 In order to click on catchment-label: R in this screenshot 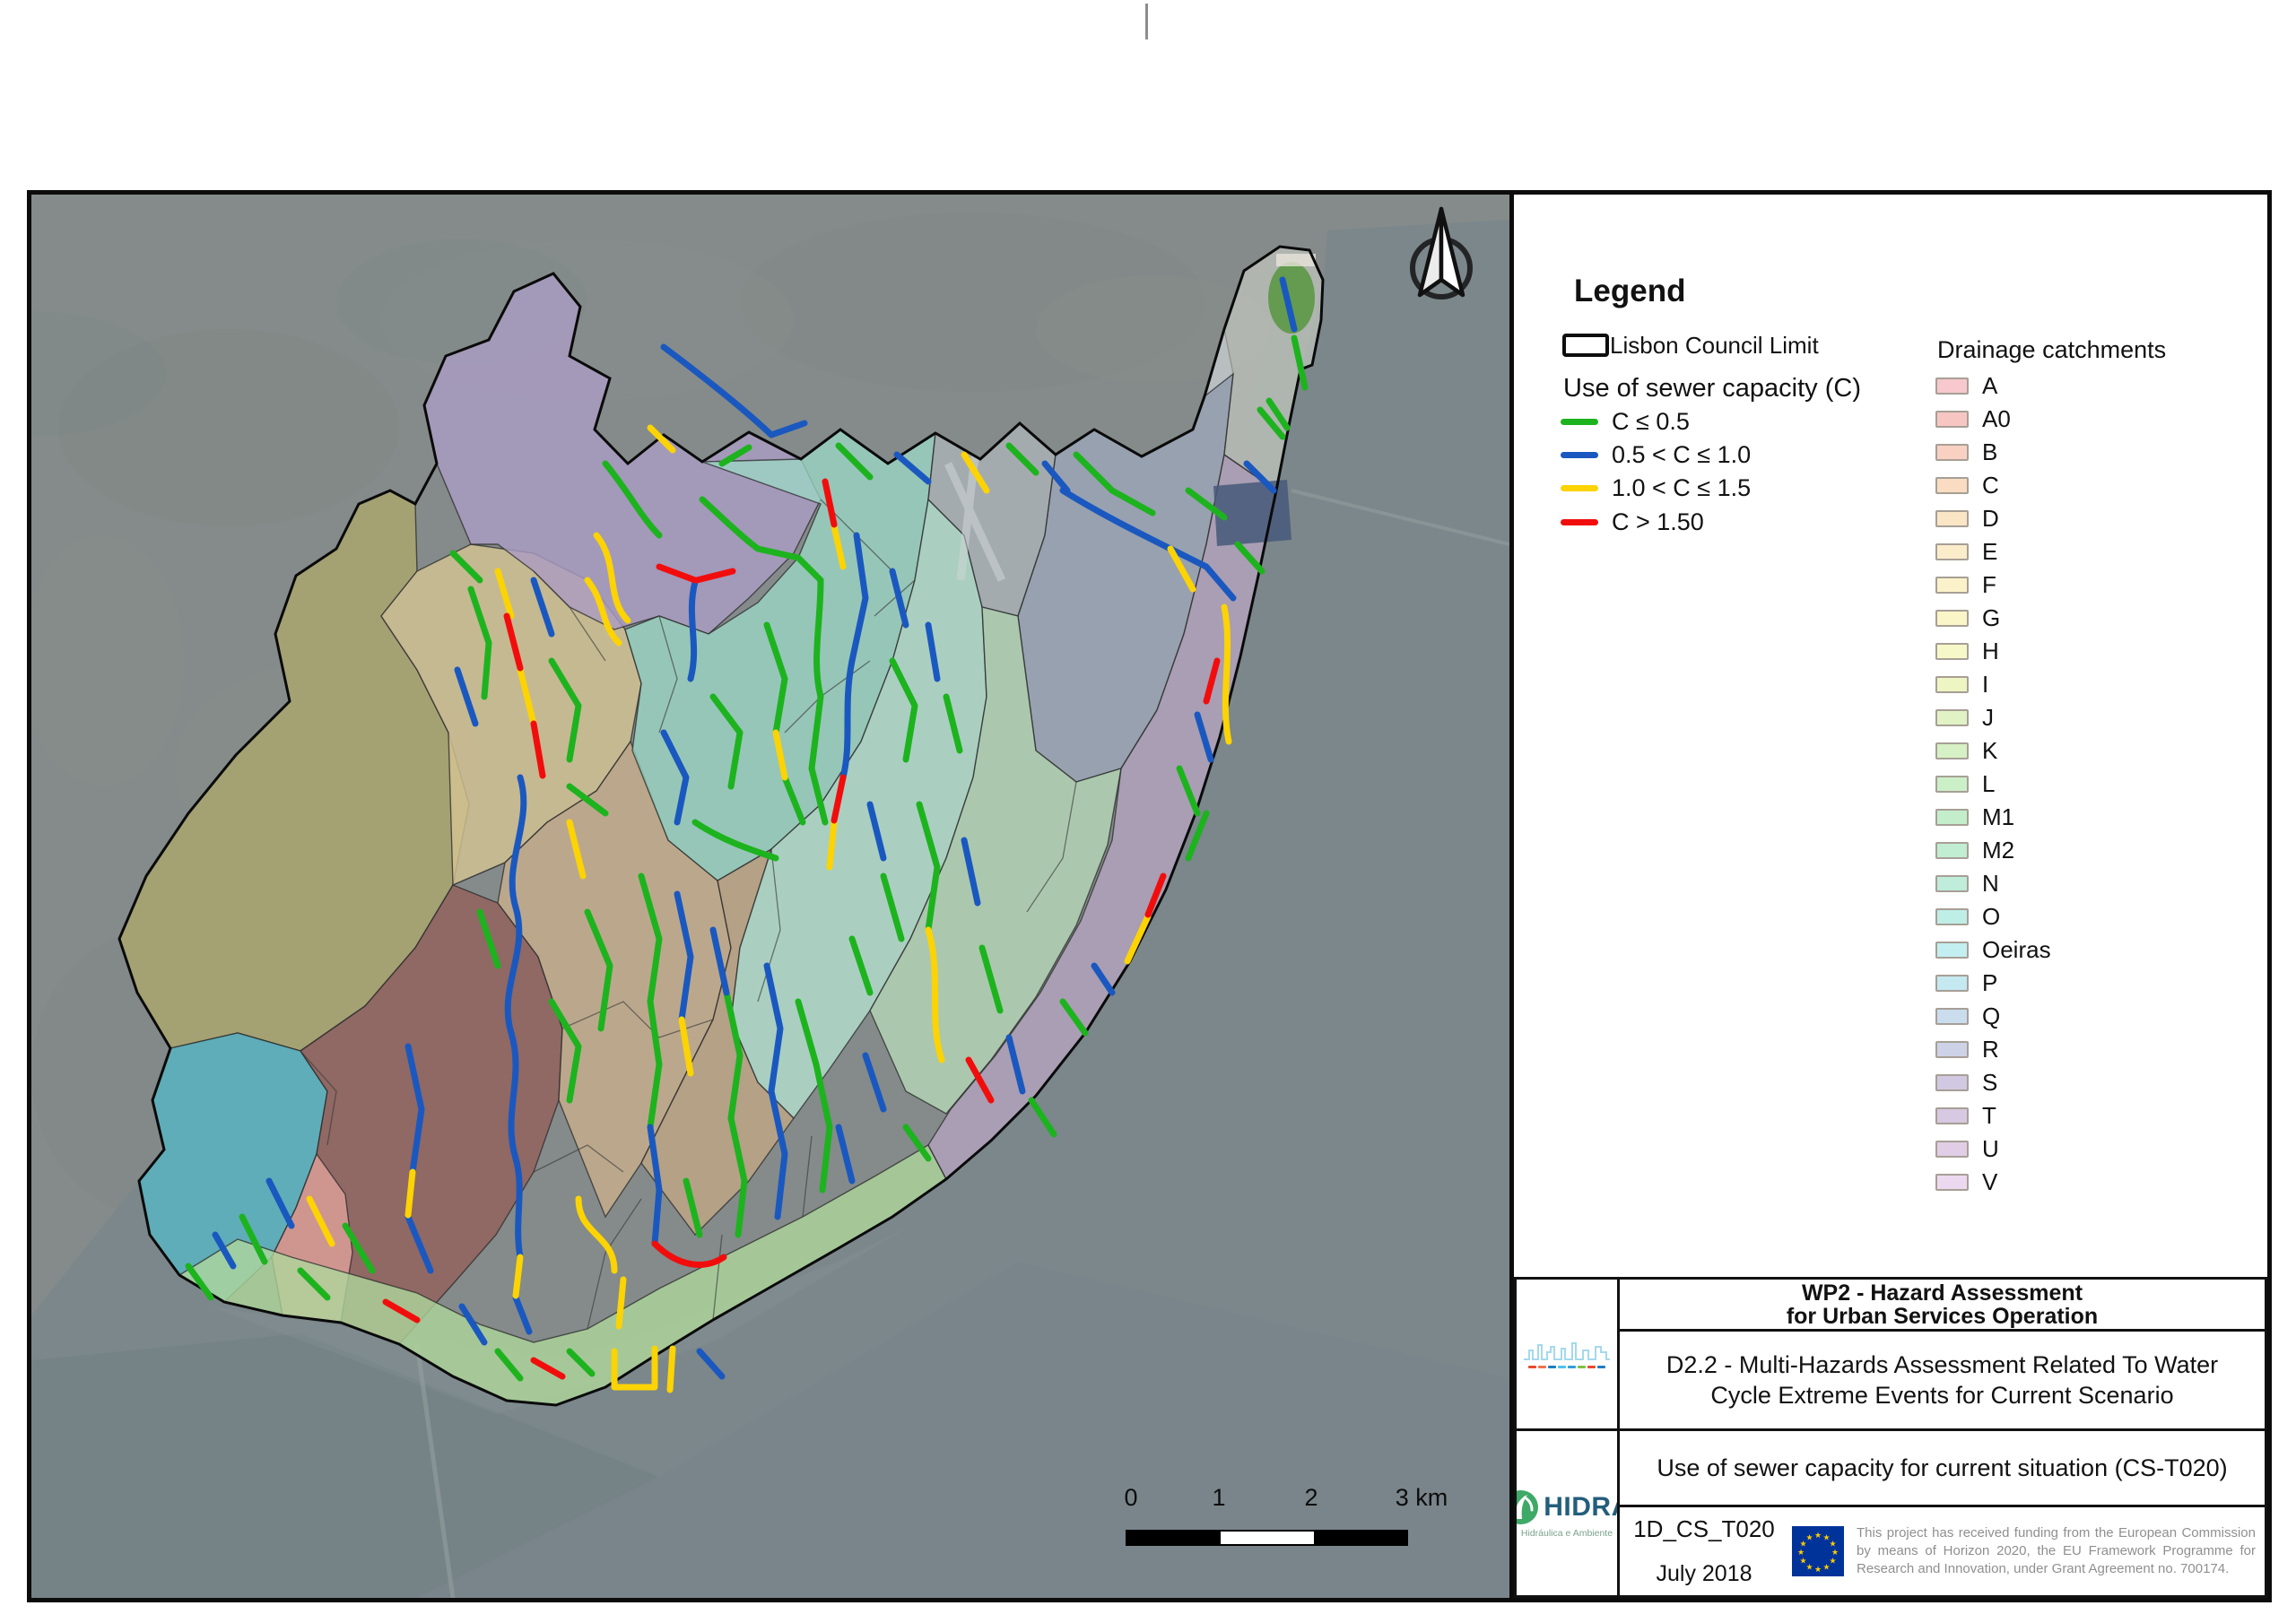, I will do `click(1990, 1049)`.